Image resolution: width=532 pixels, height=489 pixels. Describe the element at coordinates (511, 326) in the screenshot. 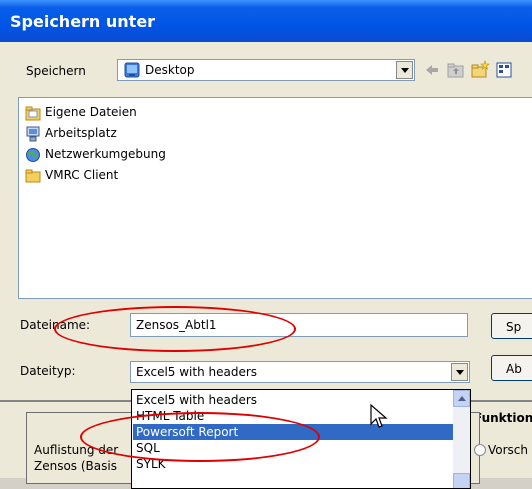

I see `save-button: Sp` at that location.